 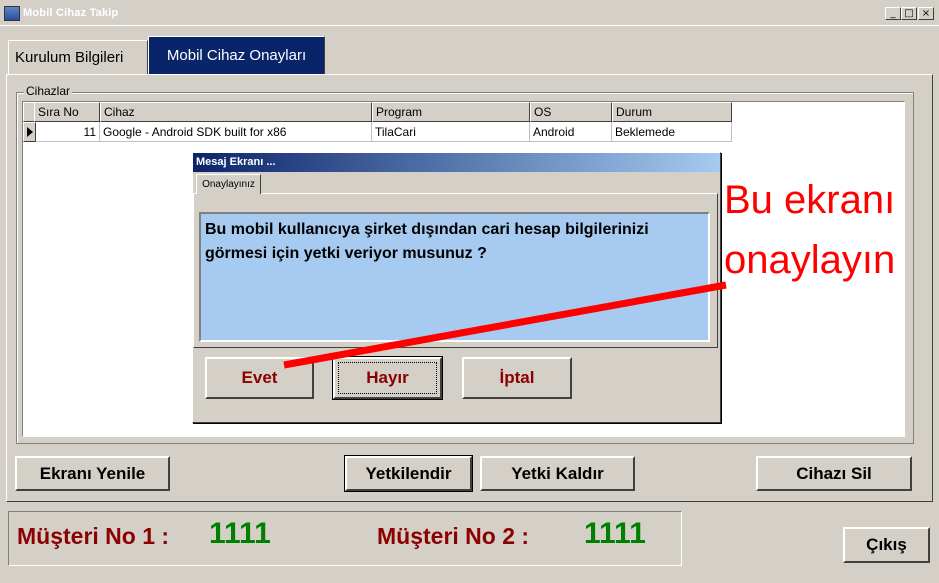 I want to click on annotation-line-1: Bu ekranı, so click(x=810, y=200).